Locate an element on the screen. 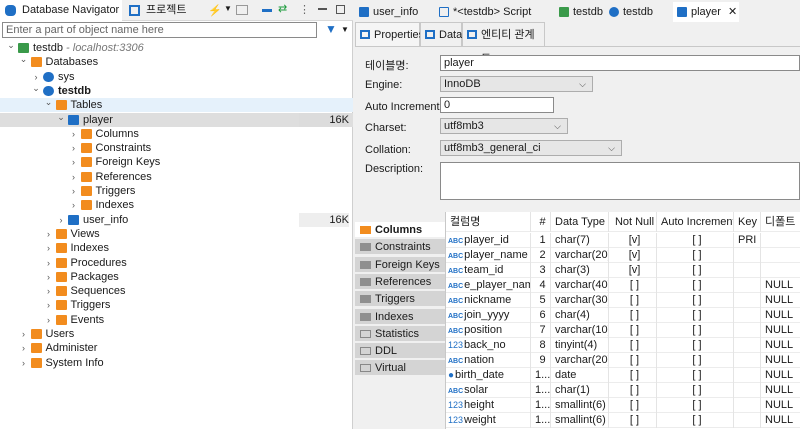 The width and height of the screenshot is (800, 429). tree-item: › Columns is located at coordinates (176, 134).